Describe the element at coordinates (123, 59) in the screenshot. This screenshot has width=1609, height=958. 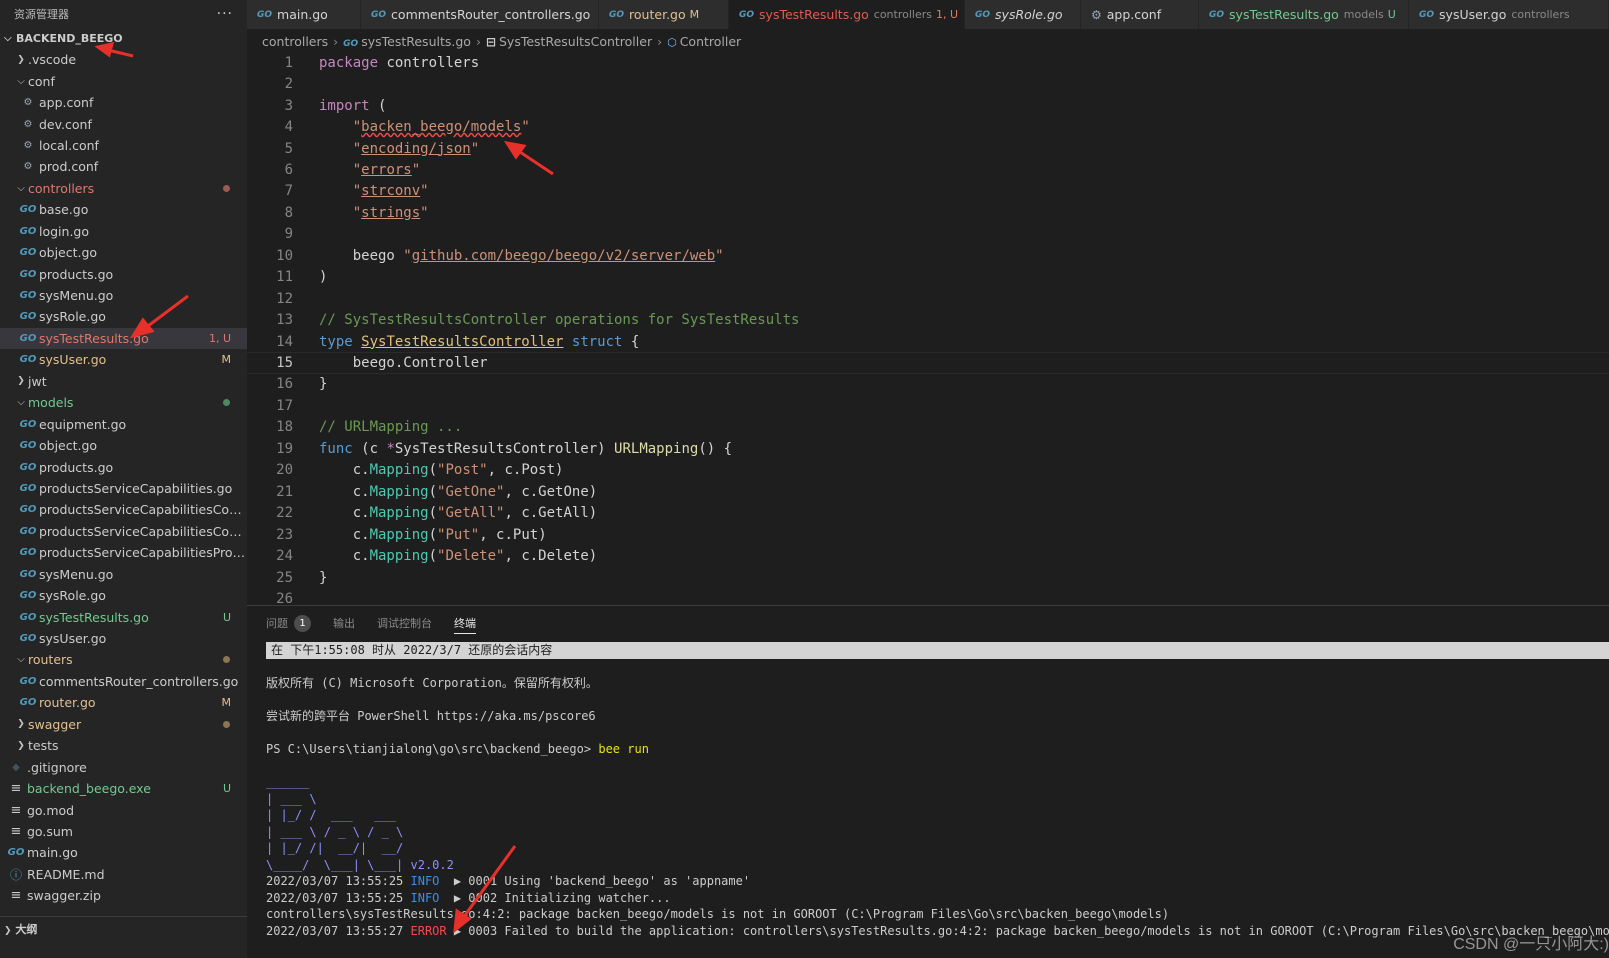
I see `tree-item: ❯ .vscode` at that location.